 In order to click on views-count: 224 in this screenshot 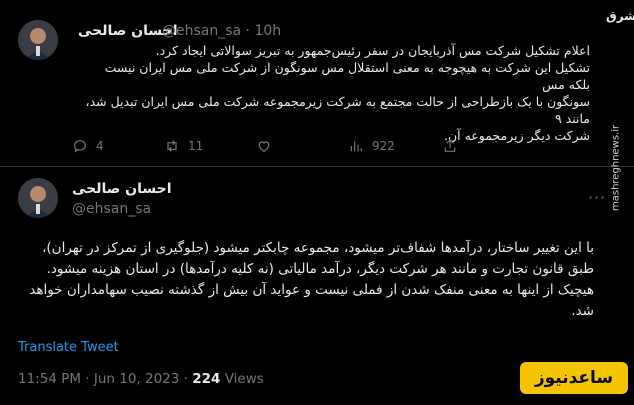, I will do `click(206, 379)`.